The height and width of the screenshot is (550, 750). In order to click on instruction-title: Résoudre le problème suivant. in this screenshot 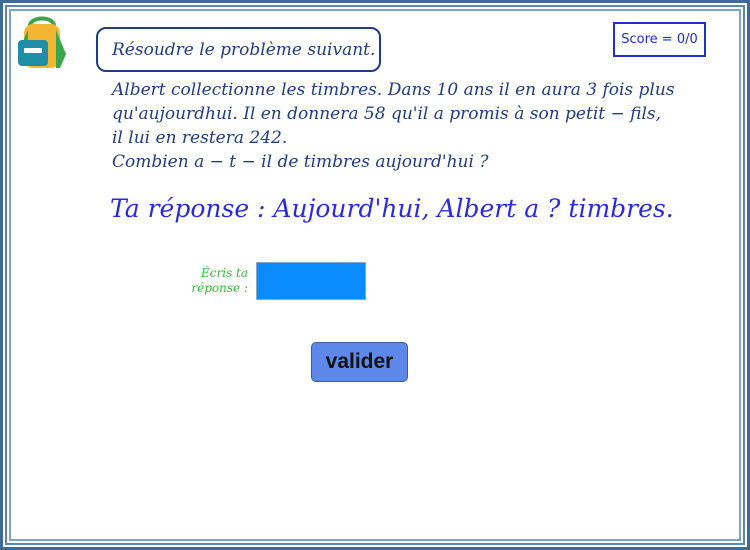, I will do `click(238, 49)`.